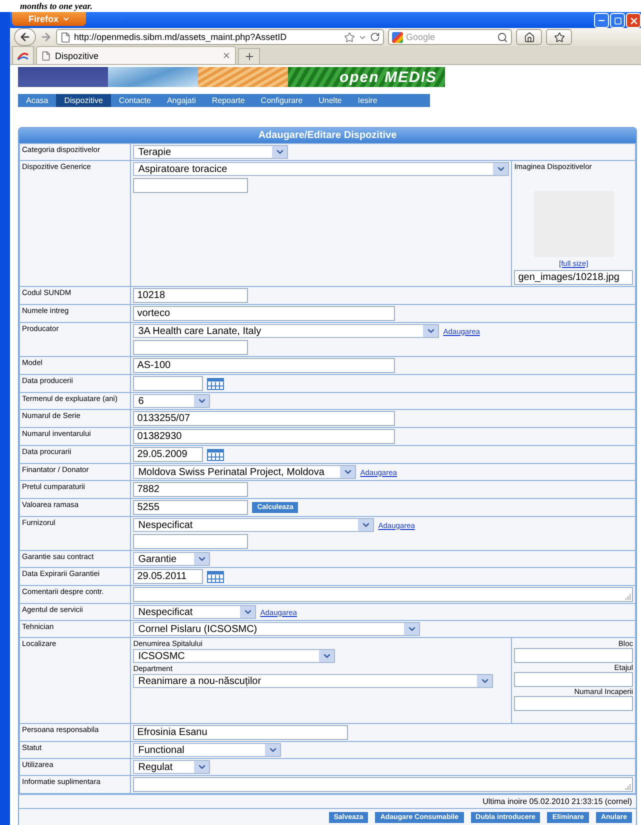  Describe the element at coordinates (281, 100) in the screenshot. I see `nav-item: Configurare` at that location.